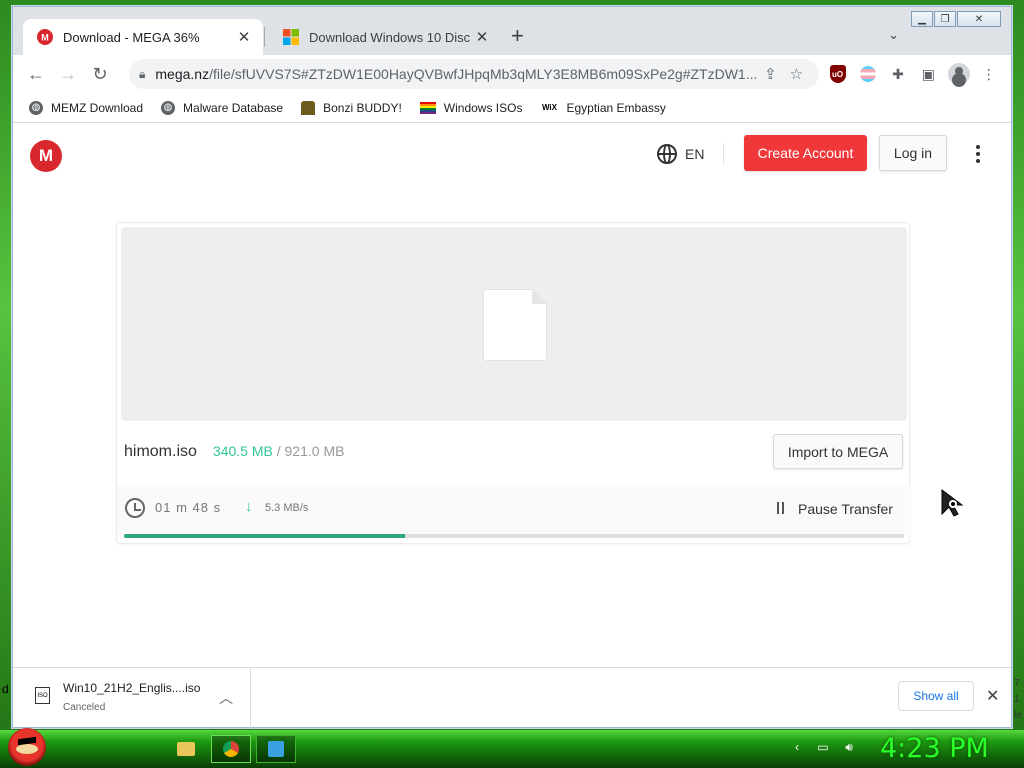 The width and height of the screenshot is (1024, 768). I want to click on microsoft-favicon-icon, so click(291, 37).